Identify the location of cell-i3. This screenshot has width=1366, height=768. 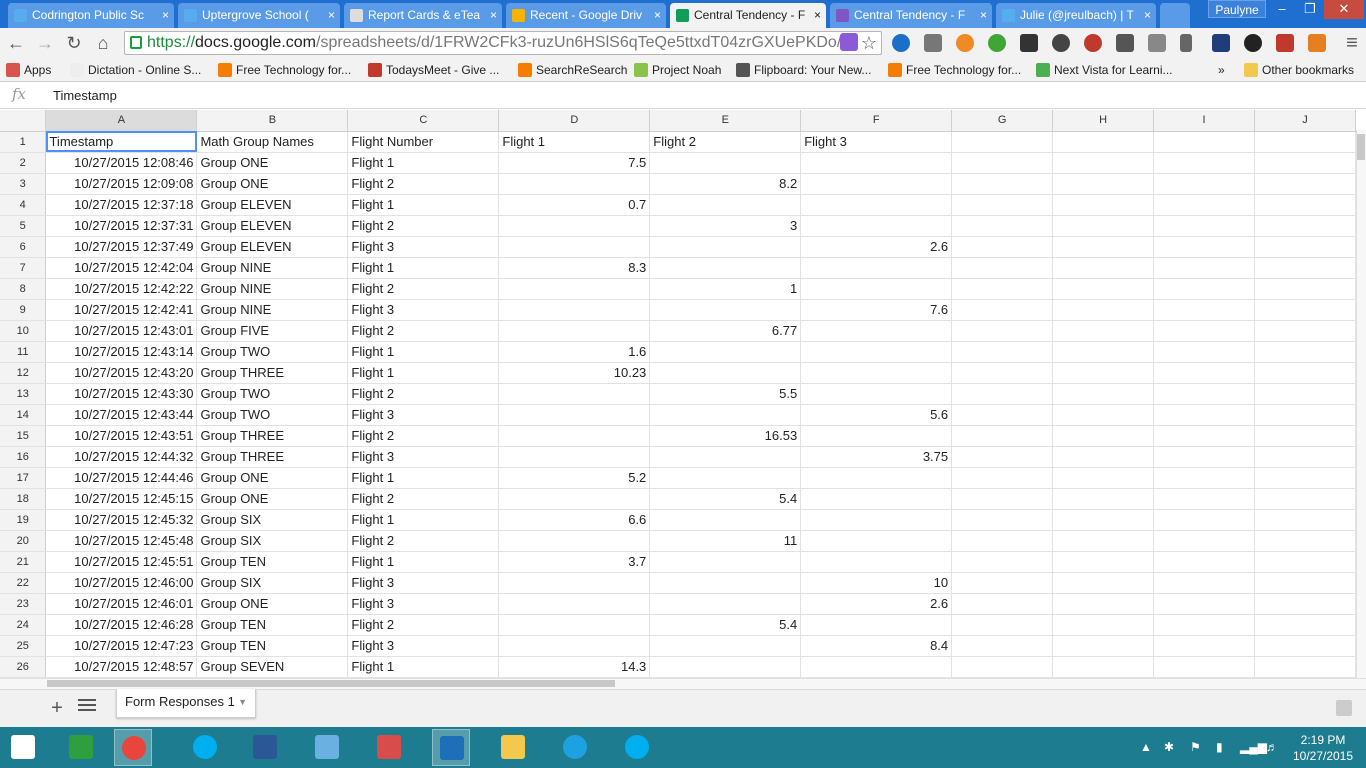
(1204, 184).